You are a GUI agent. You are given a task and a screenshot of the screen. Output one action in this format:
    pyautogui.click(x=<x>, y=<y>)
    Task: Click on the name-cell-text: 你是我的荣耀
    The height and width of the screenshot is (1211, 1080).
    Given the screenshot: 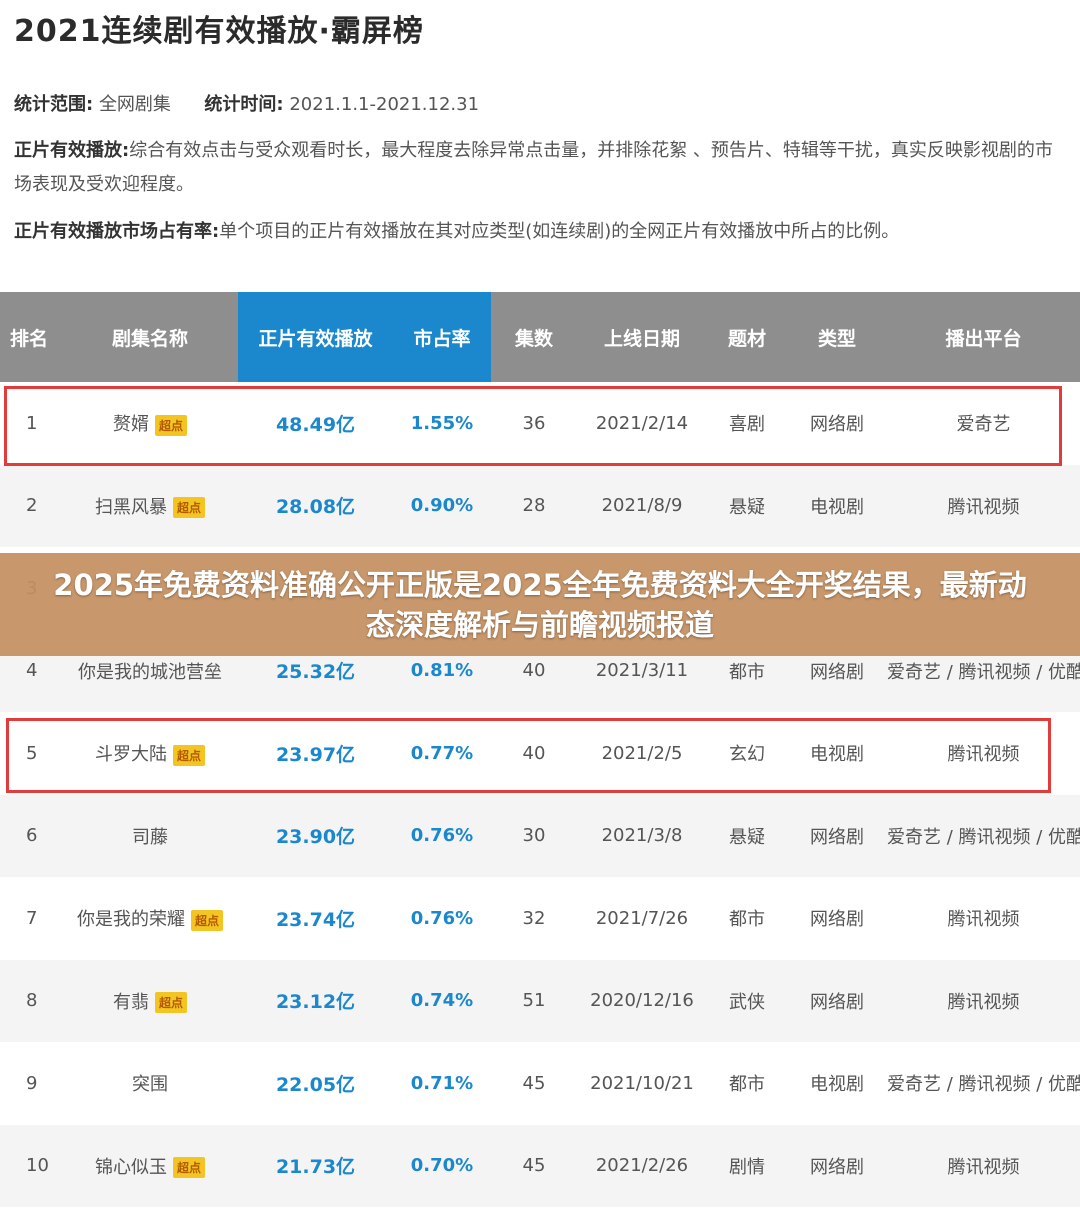 What is the action you would take?
    pyautogui.click(x=130, y=920)
    